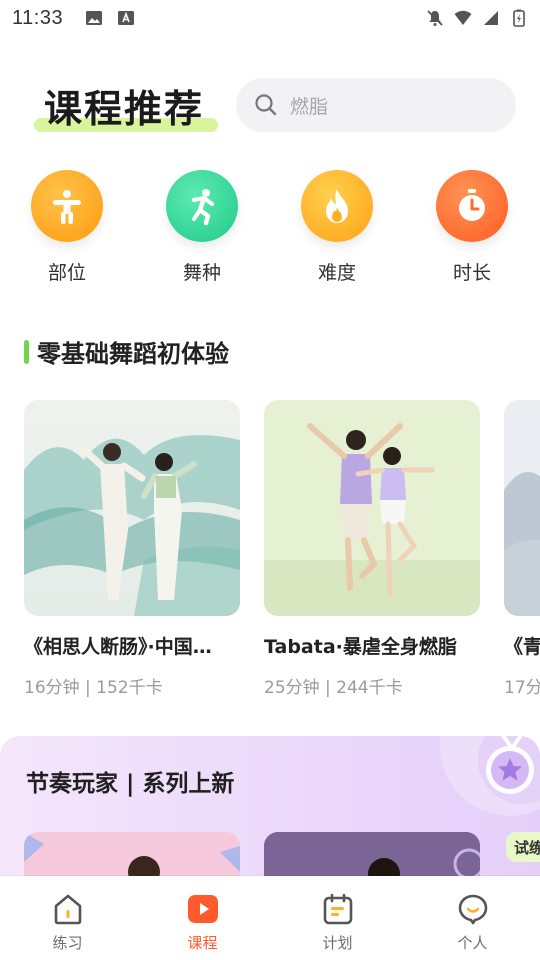  I want to click on nav-label: 练习, so click(67, 943).